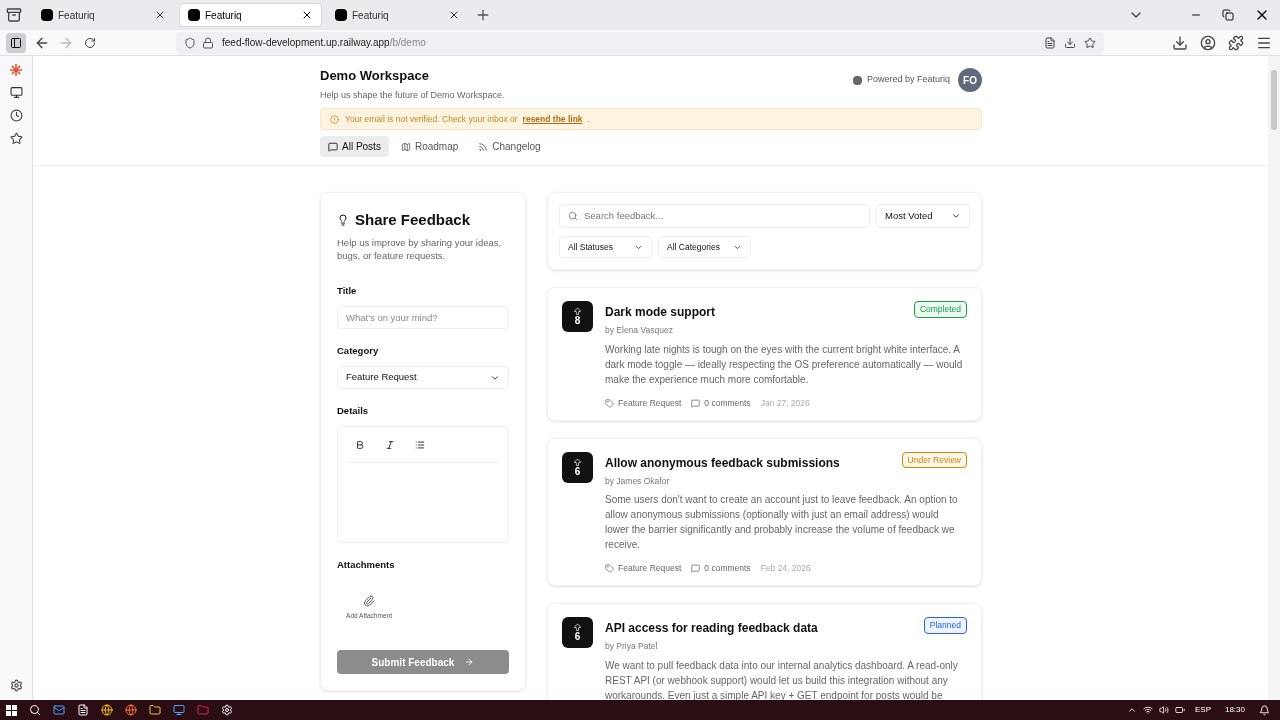 This screenshot has height=720, width=1280. What do you see at coordinates (1202, 710) in the screenshot?
I see `language-indicator: ESP` at bounding box center [1202, 710].